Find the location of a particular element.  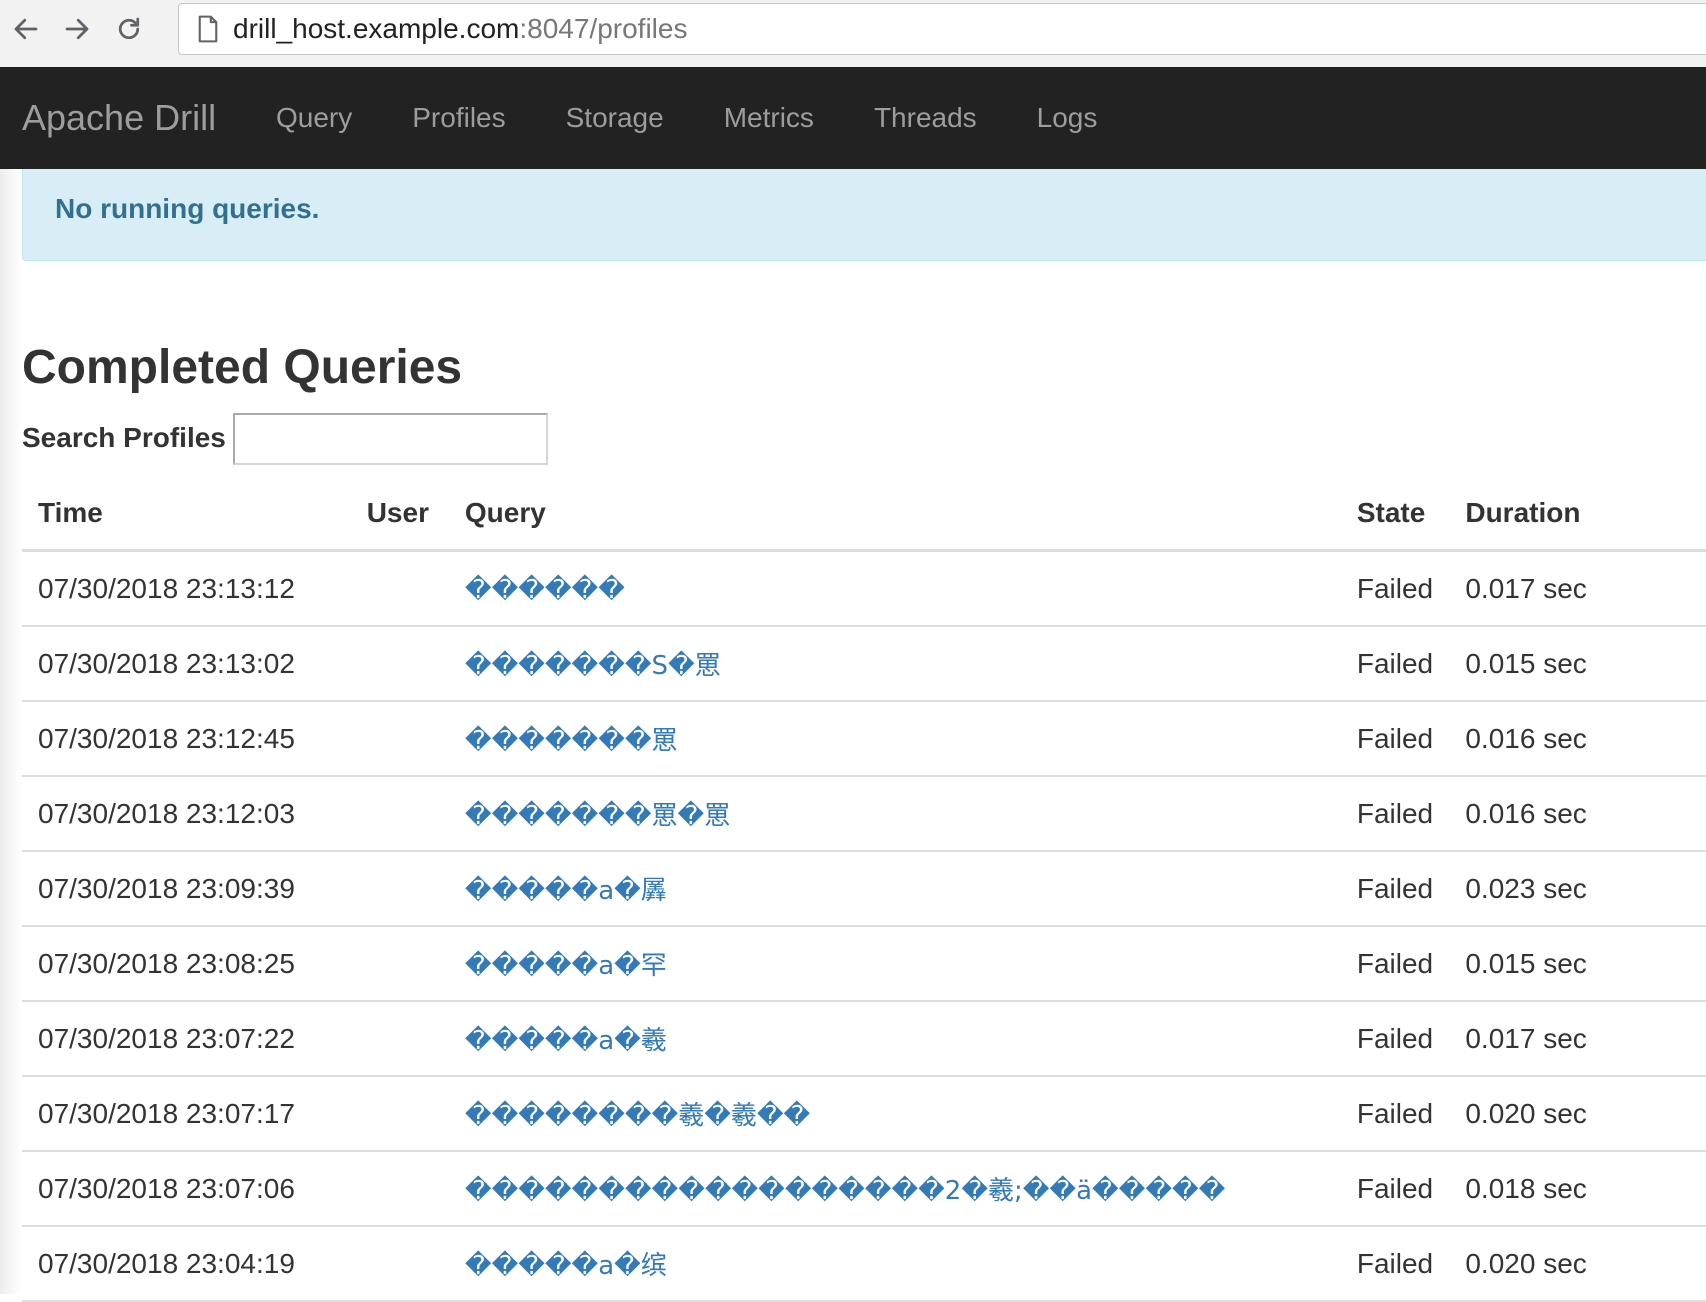

url-host: drill_host.example.com is located at coordinates (376, 28).